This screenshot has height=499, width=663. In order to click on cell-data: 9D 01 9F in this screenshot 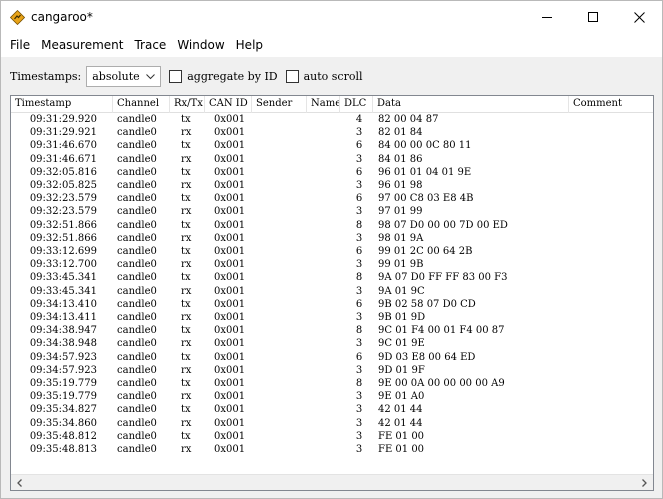, I will do `click(401, 370)`.